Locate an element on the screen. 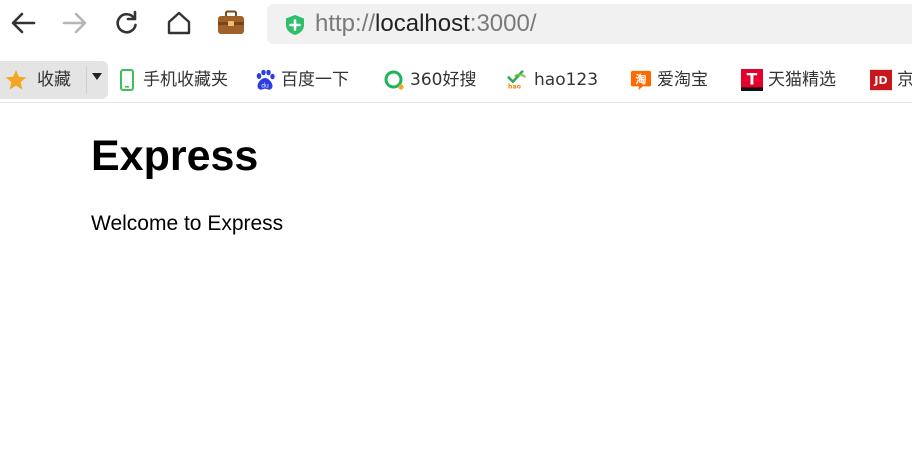 Image resolution: width=912 pixels, height=465 pixels. bookmark-hao123: hao hao123 is located at coordinates (552, 80).